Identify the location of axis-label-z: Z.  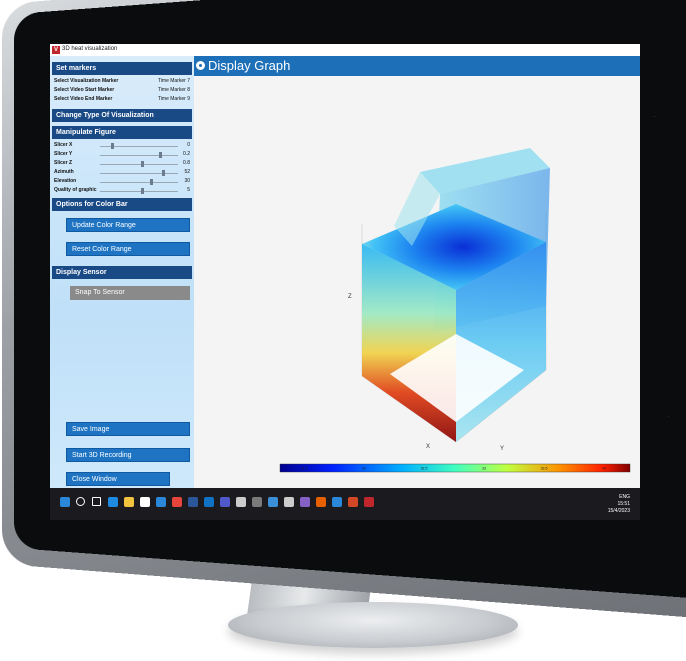
(350, 297).